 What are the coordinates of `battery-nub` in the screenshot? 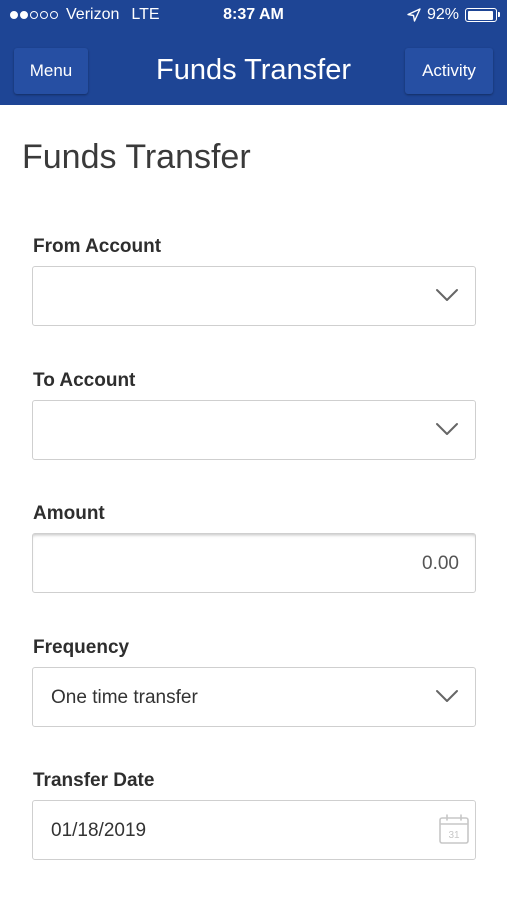 It's located at (498, 14).